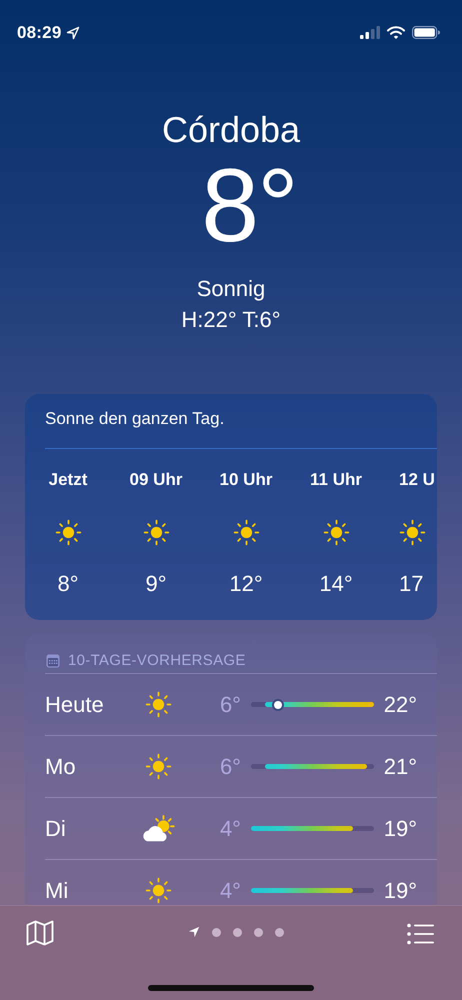  I want to click on day-name: Di, so click(56, 829).